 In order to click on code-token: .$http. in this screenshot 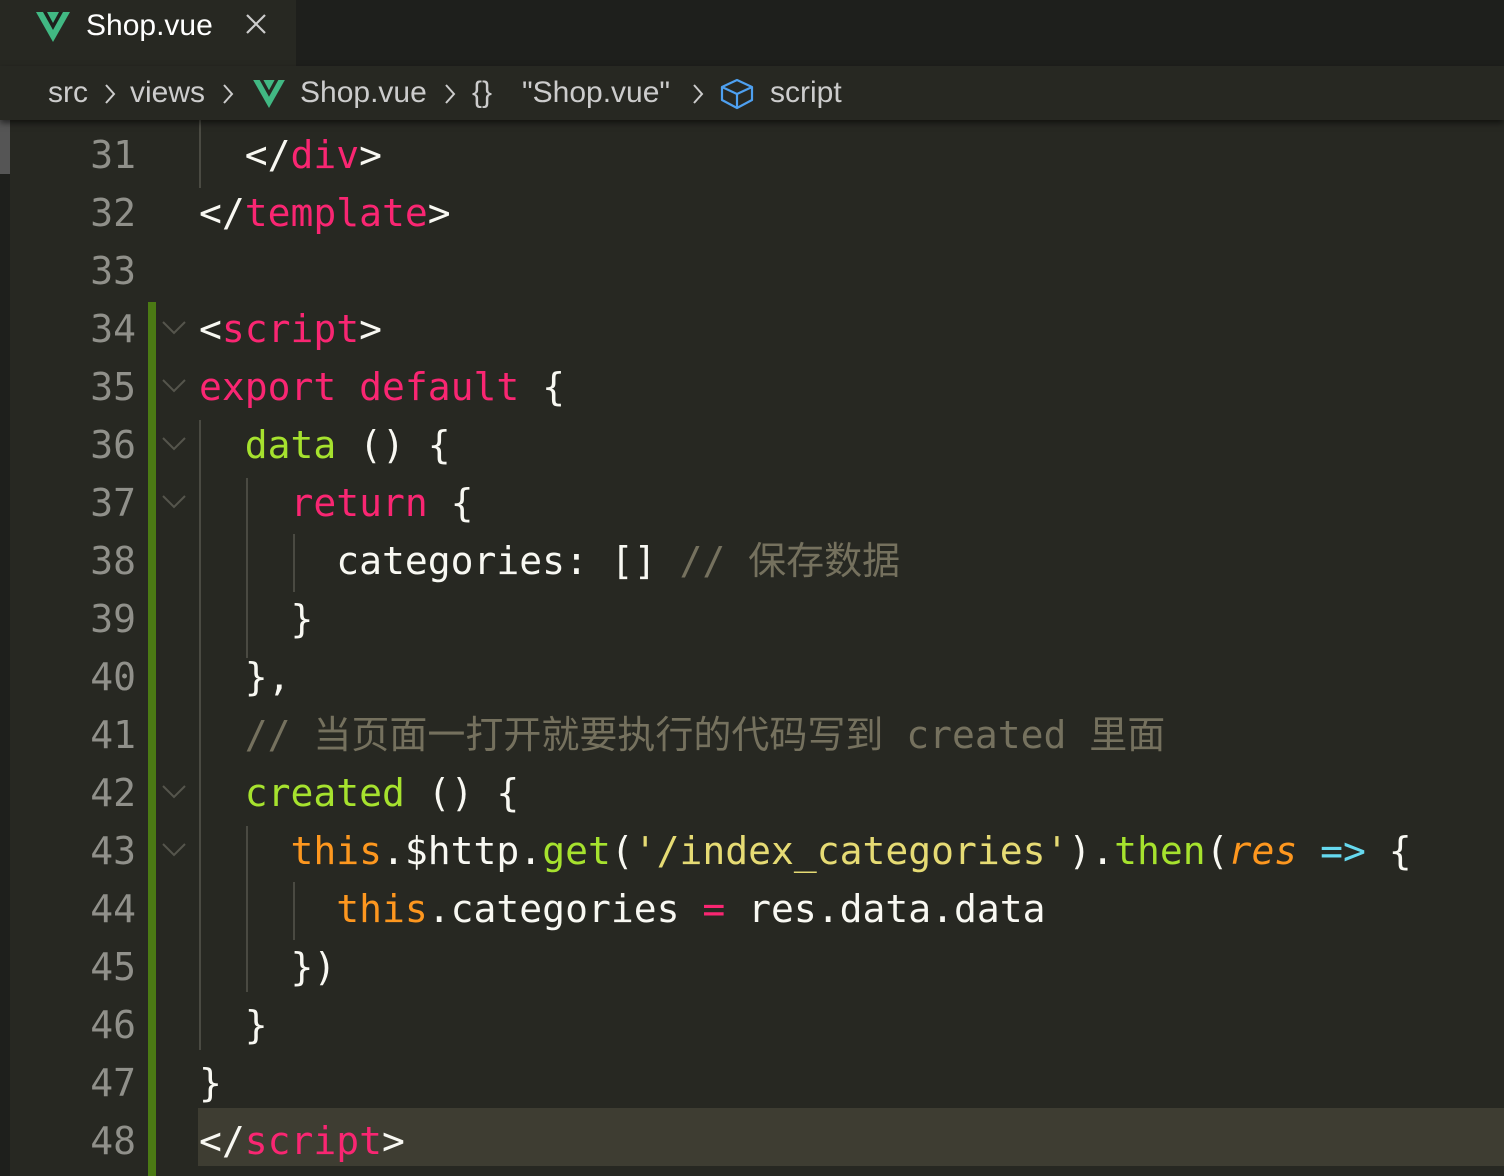, I will do `click(462, 851)`.